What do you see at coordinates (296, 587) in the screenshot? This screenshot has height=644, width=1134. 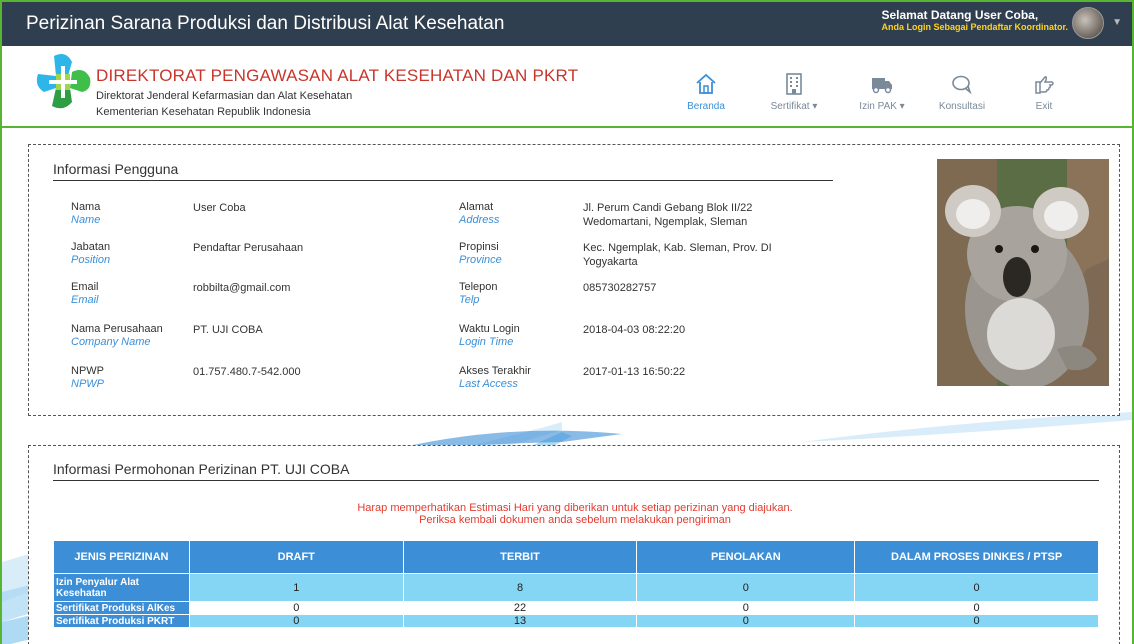 I see `draft-count: 1` at bounding box center [296, 587].